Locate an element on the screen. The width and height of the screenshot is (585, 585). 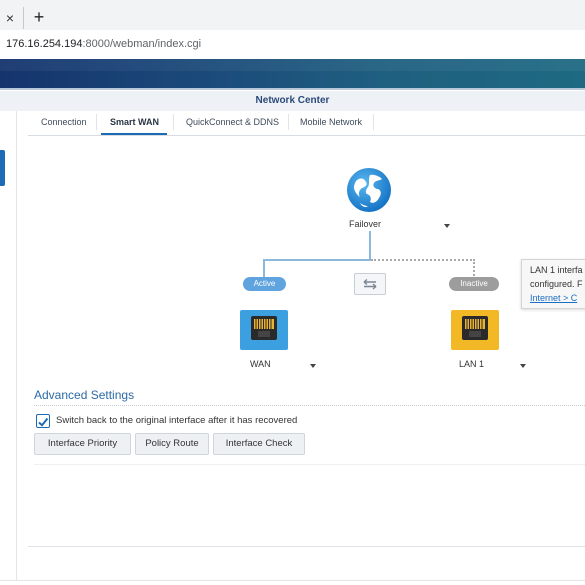
switch-back-checkbox is located at coordinates (43, 421).